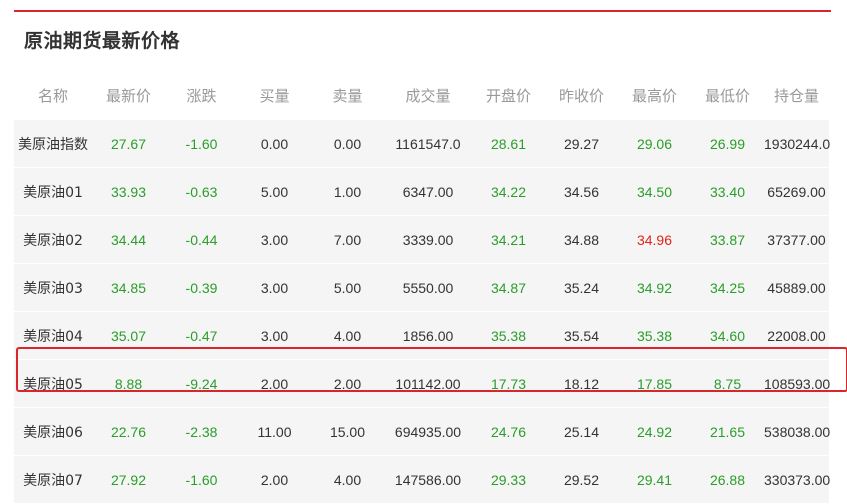  What do you see at coordinates (508, 288) in the screenshot?
I see `cell-open: 34.87` at bounding box center [508, 288].